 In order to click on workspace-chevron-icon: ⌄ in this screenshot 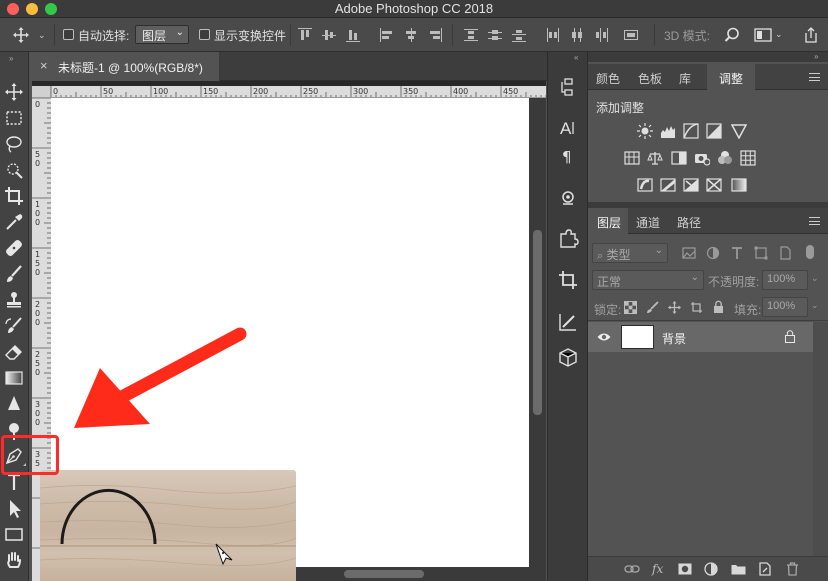, I will do `click(779, 34)`.